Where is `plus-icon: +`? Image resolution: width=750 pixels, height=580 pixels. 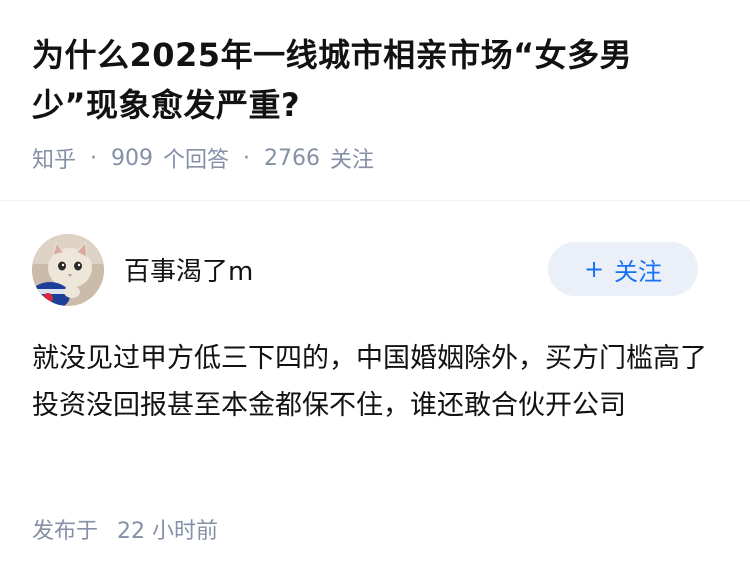 plus-icon: + is located at coordinates (594, 269).